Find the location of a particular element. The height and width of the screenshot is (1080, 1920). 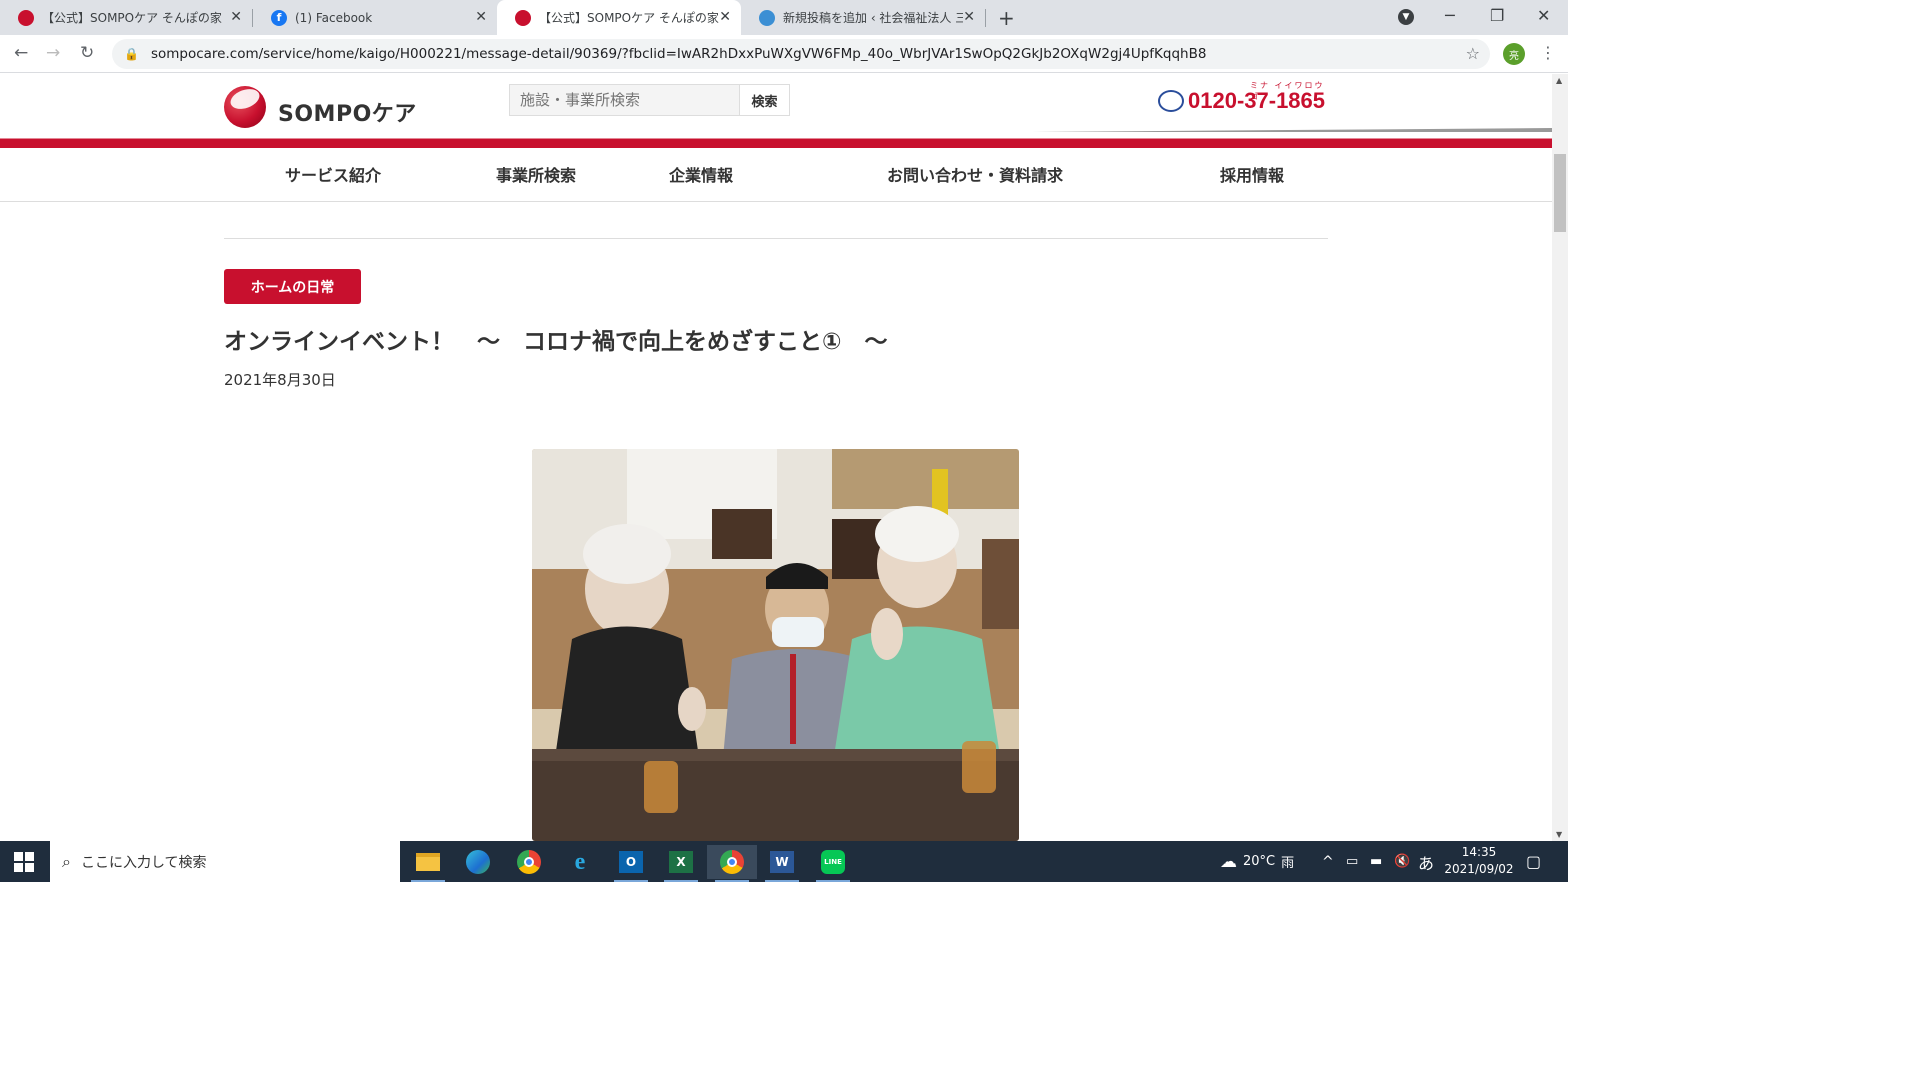

scrollbar-thumb is located at coordinates (1560, 193).